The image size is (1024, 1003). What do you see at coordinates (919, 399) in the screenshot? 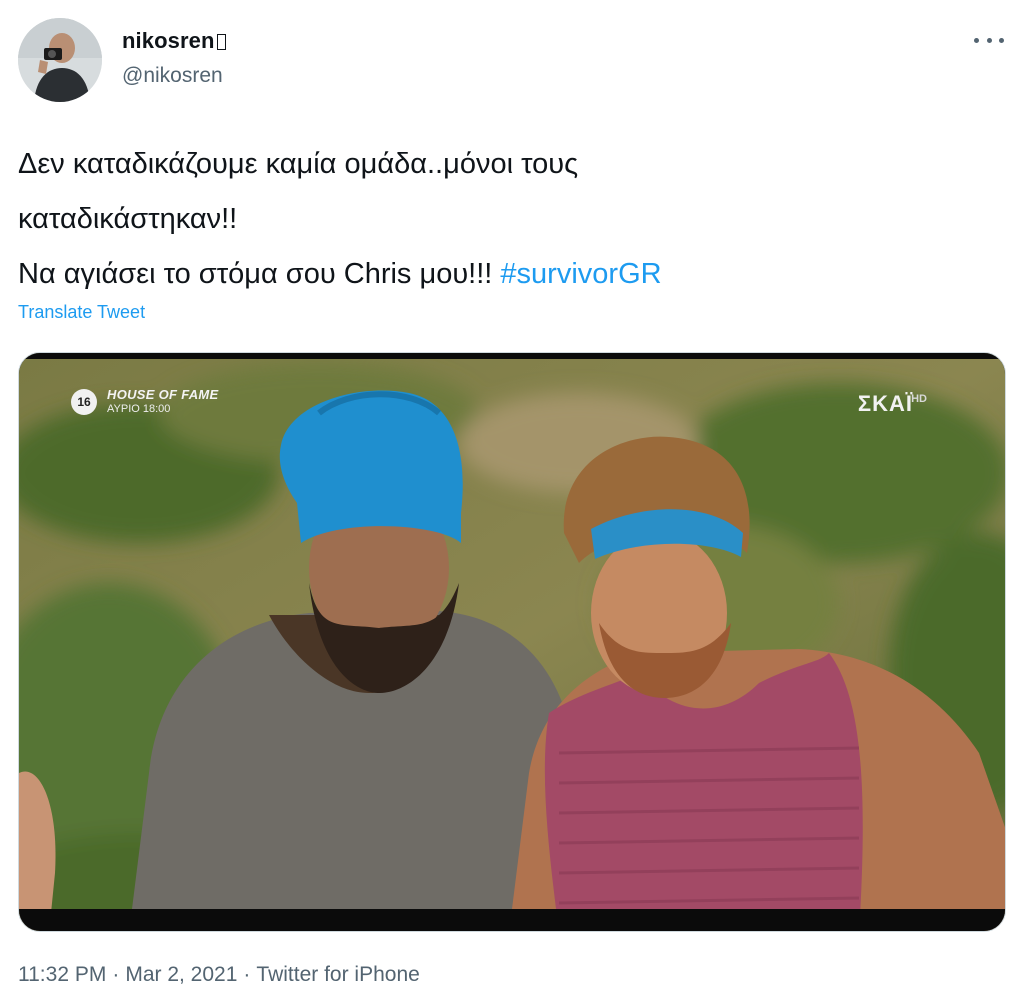
I see `channel-hd-label: HD` at bounding box center [919, 399].